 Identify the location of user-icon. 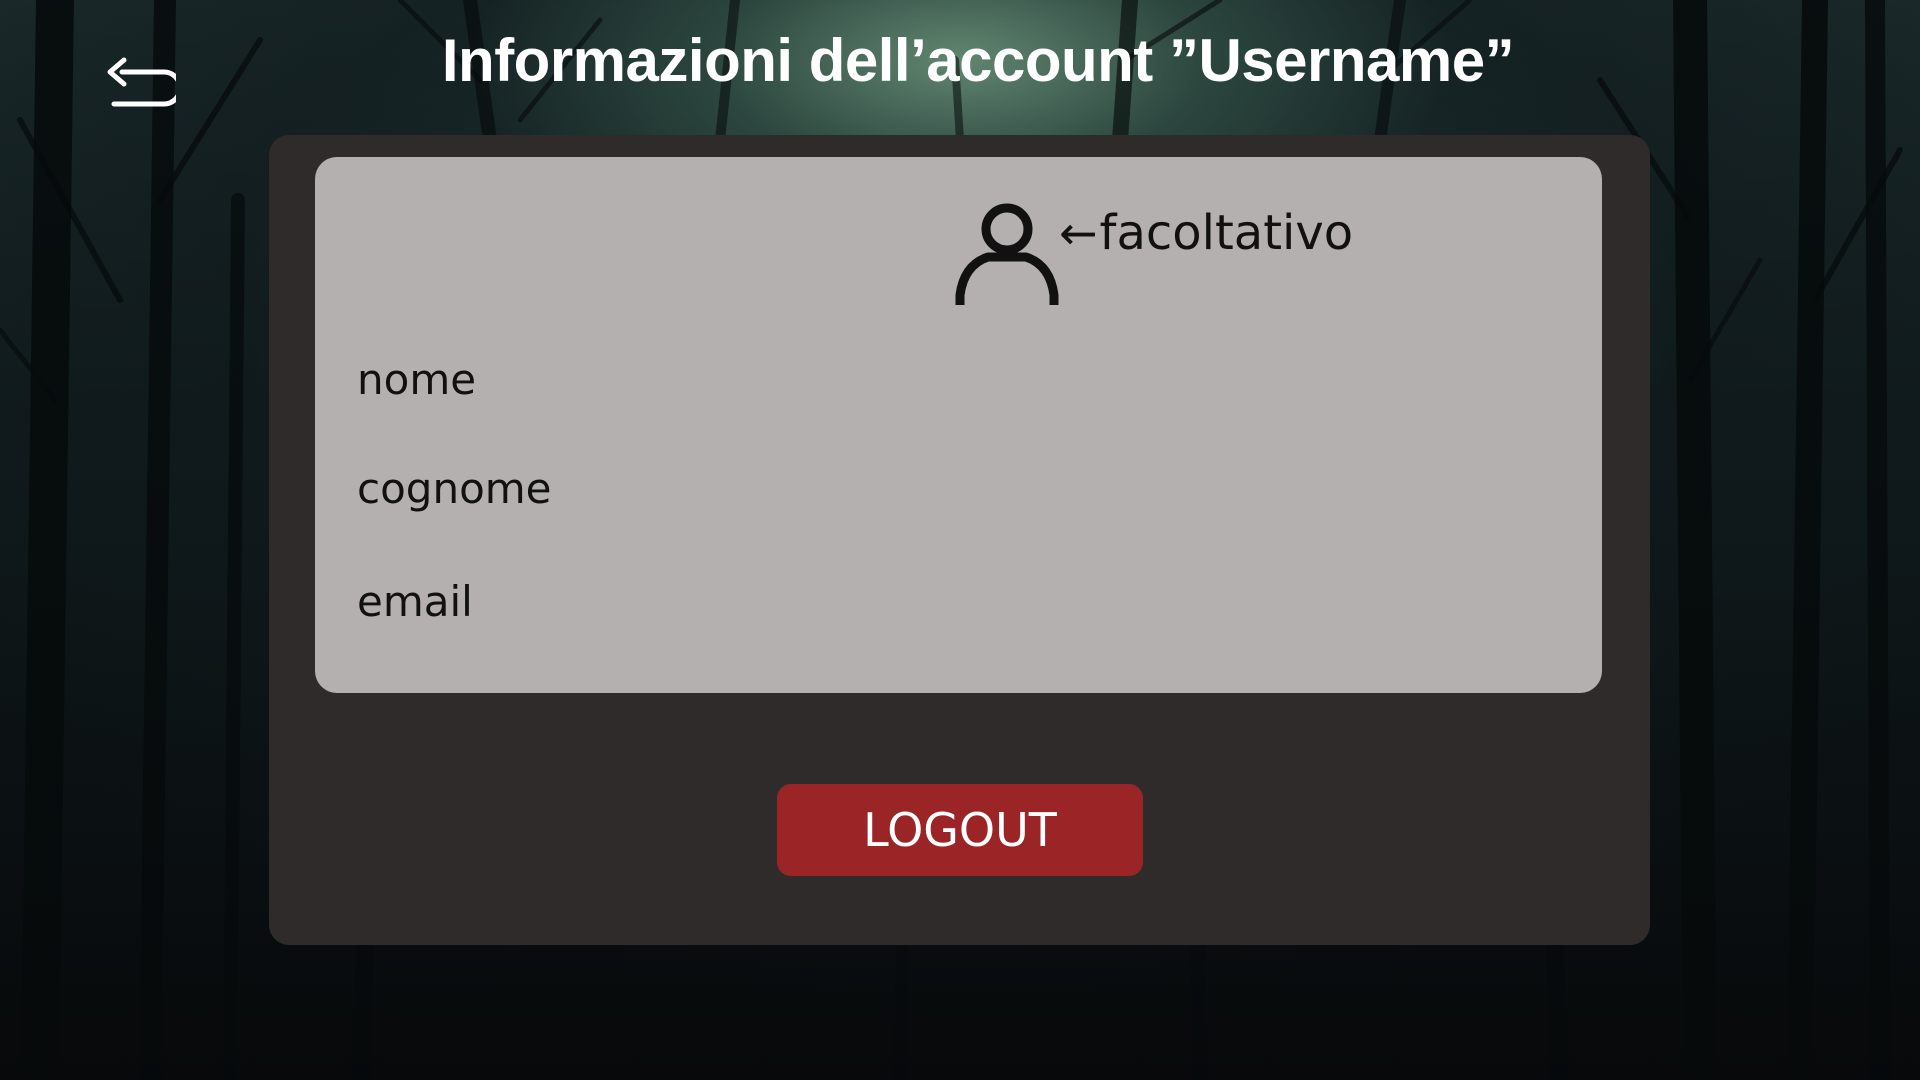
(1007, 254).